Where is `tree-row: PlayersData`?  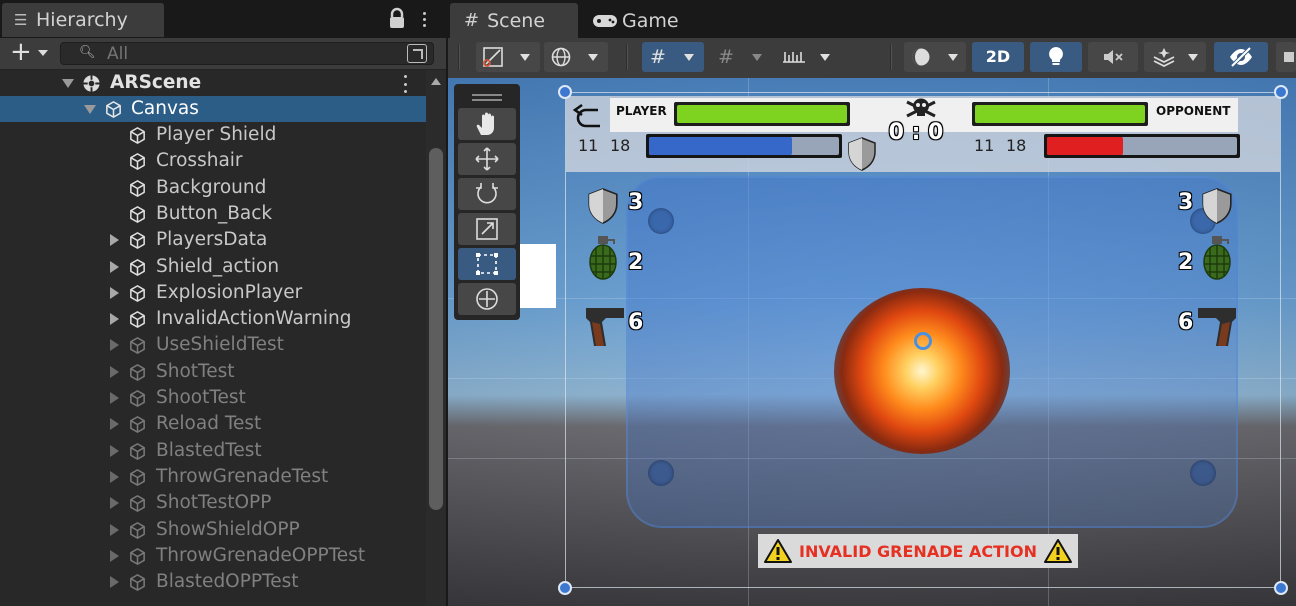 tree-row: PlayersData is located at coordinates (213, 240).